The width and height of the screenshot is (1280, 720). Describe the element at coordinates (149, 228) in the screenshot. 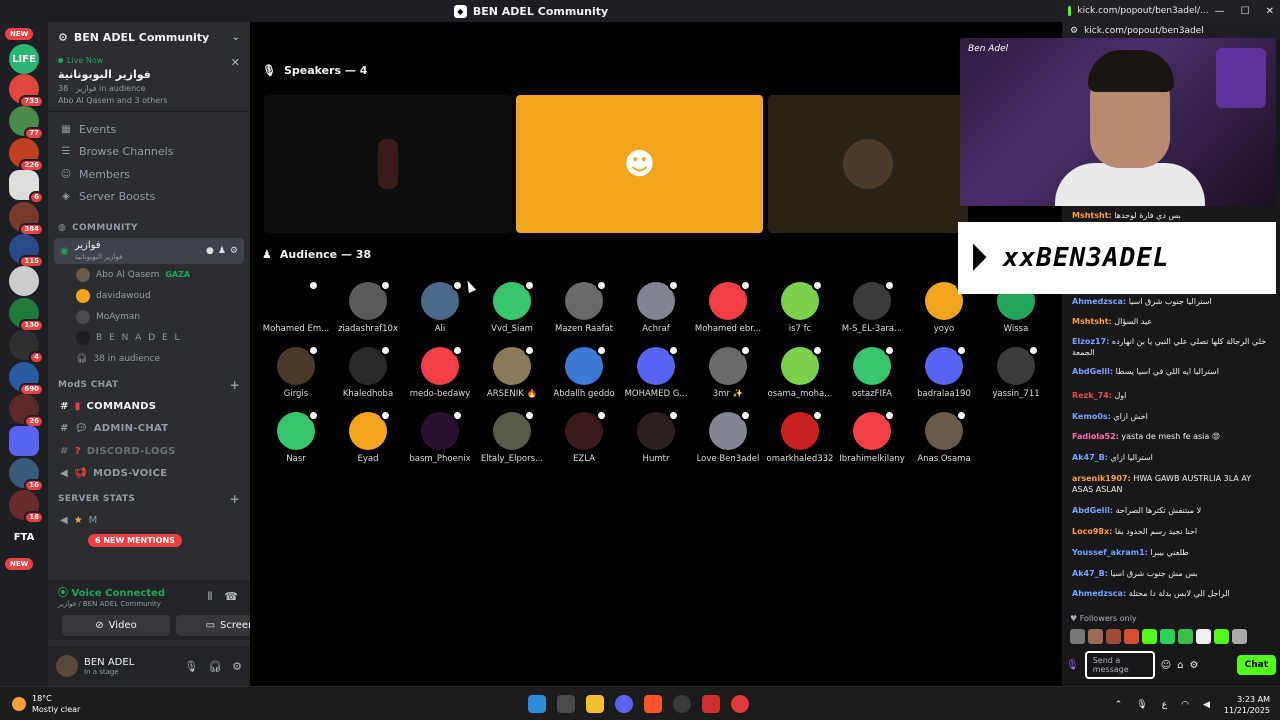

I see `category-community: ◍ COMMUNITY` at that location.